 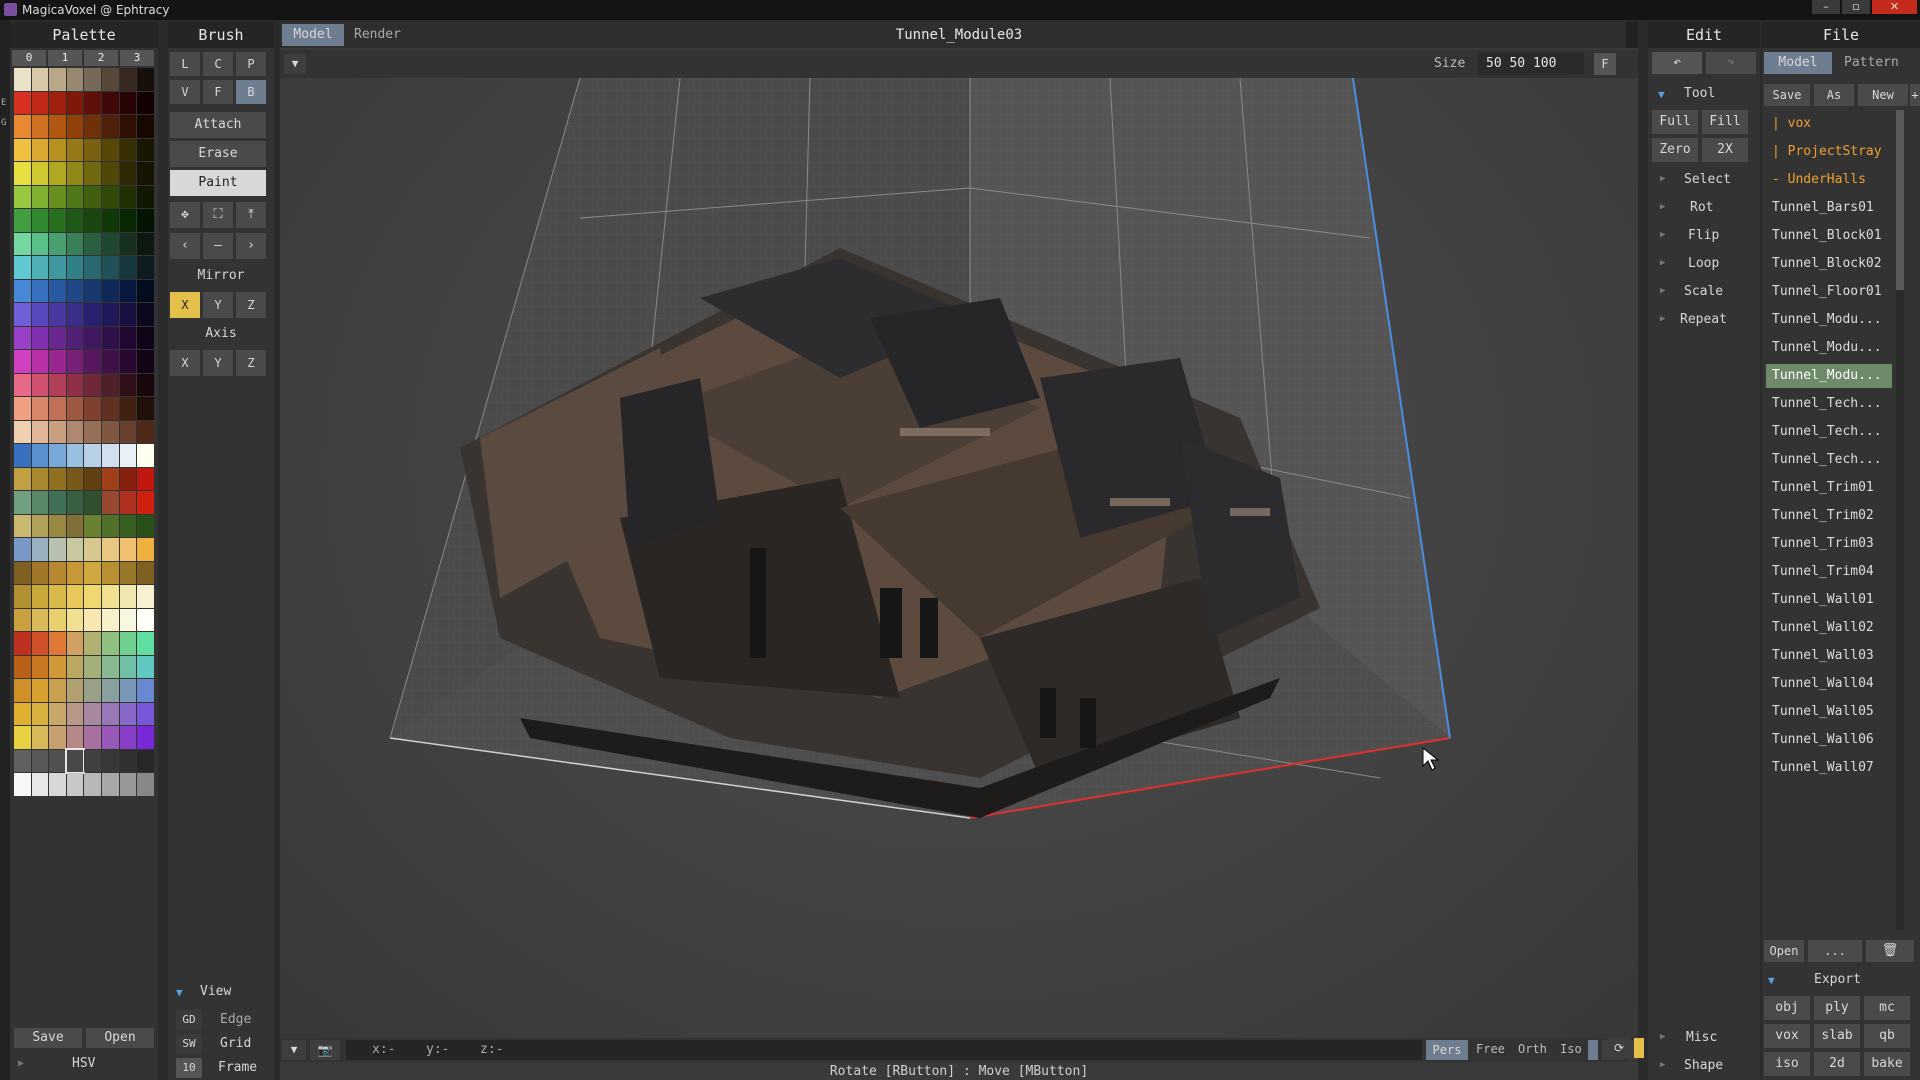 I want to click on attach-button: Attach, so click(x=218, y=125).